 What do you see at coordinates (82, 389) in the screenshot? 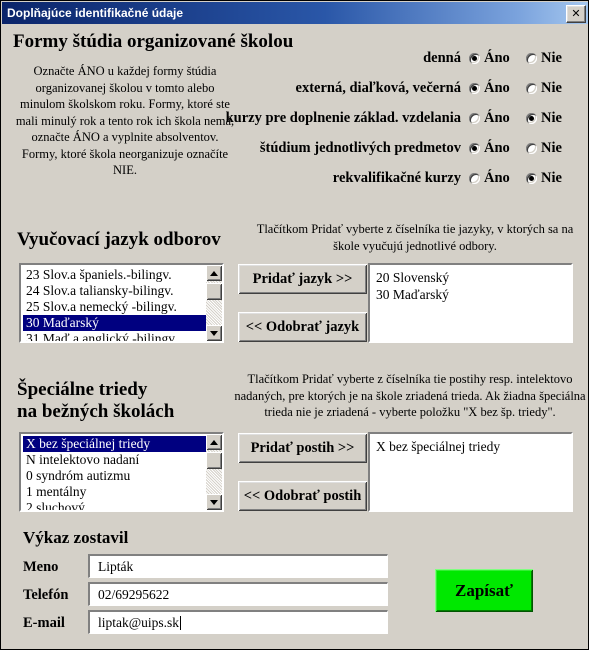
I see `special-classes-heading-line1: Špeciálne triedy` at bounding box center [82, 389].